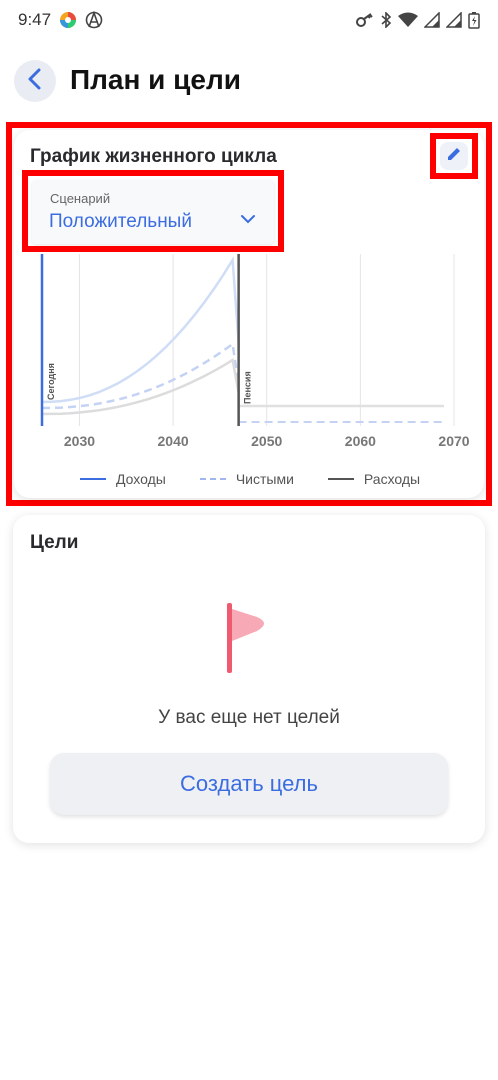 This screenshot has height=1080, width=498. I want to click on status-time: 9:47, so click(35, 19).